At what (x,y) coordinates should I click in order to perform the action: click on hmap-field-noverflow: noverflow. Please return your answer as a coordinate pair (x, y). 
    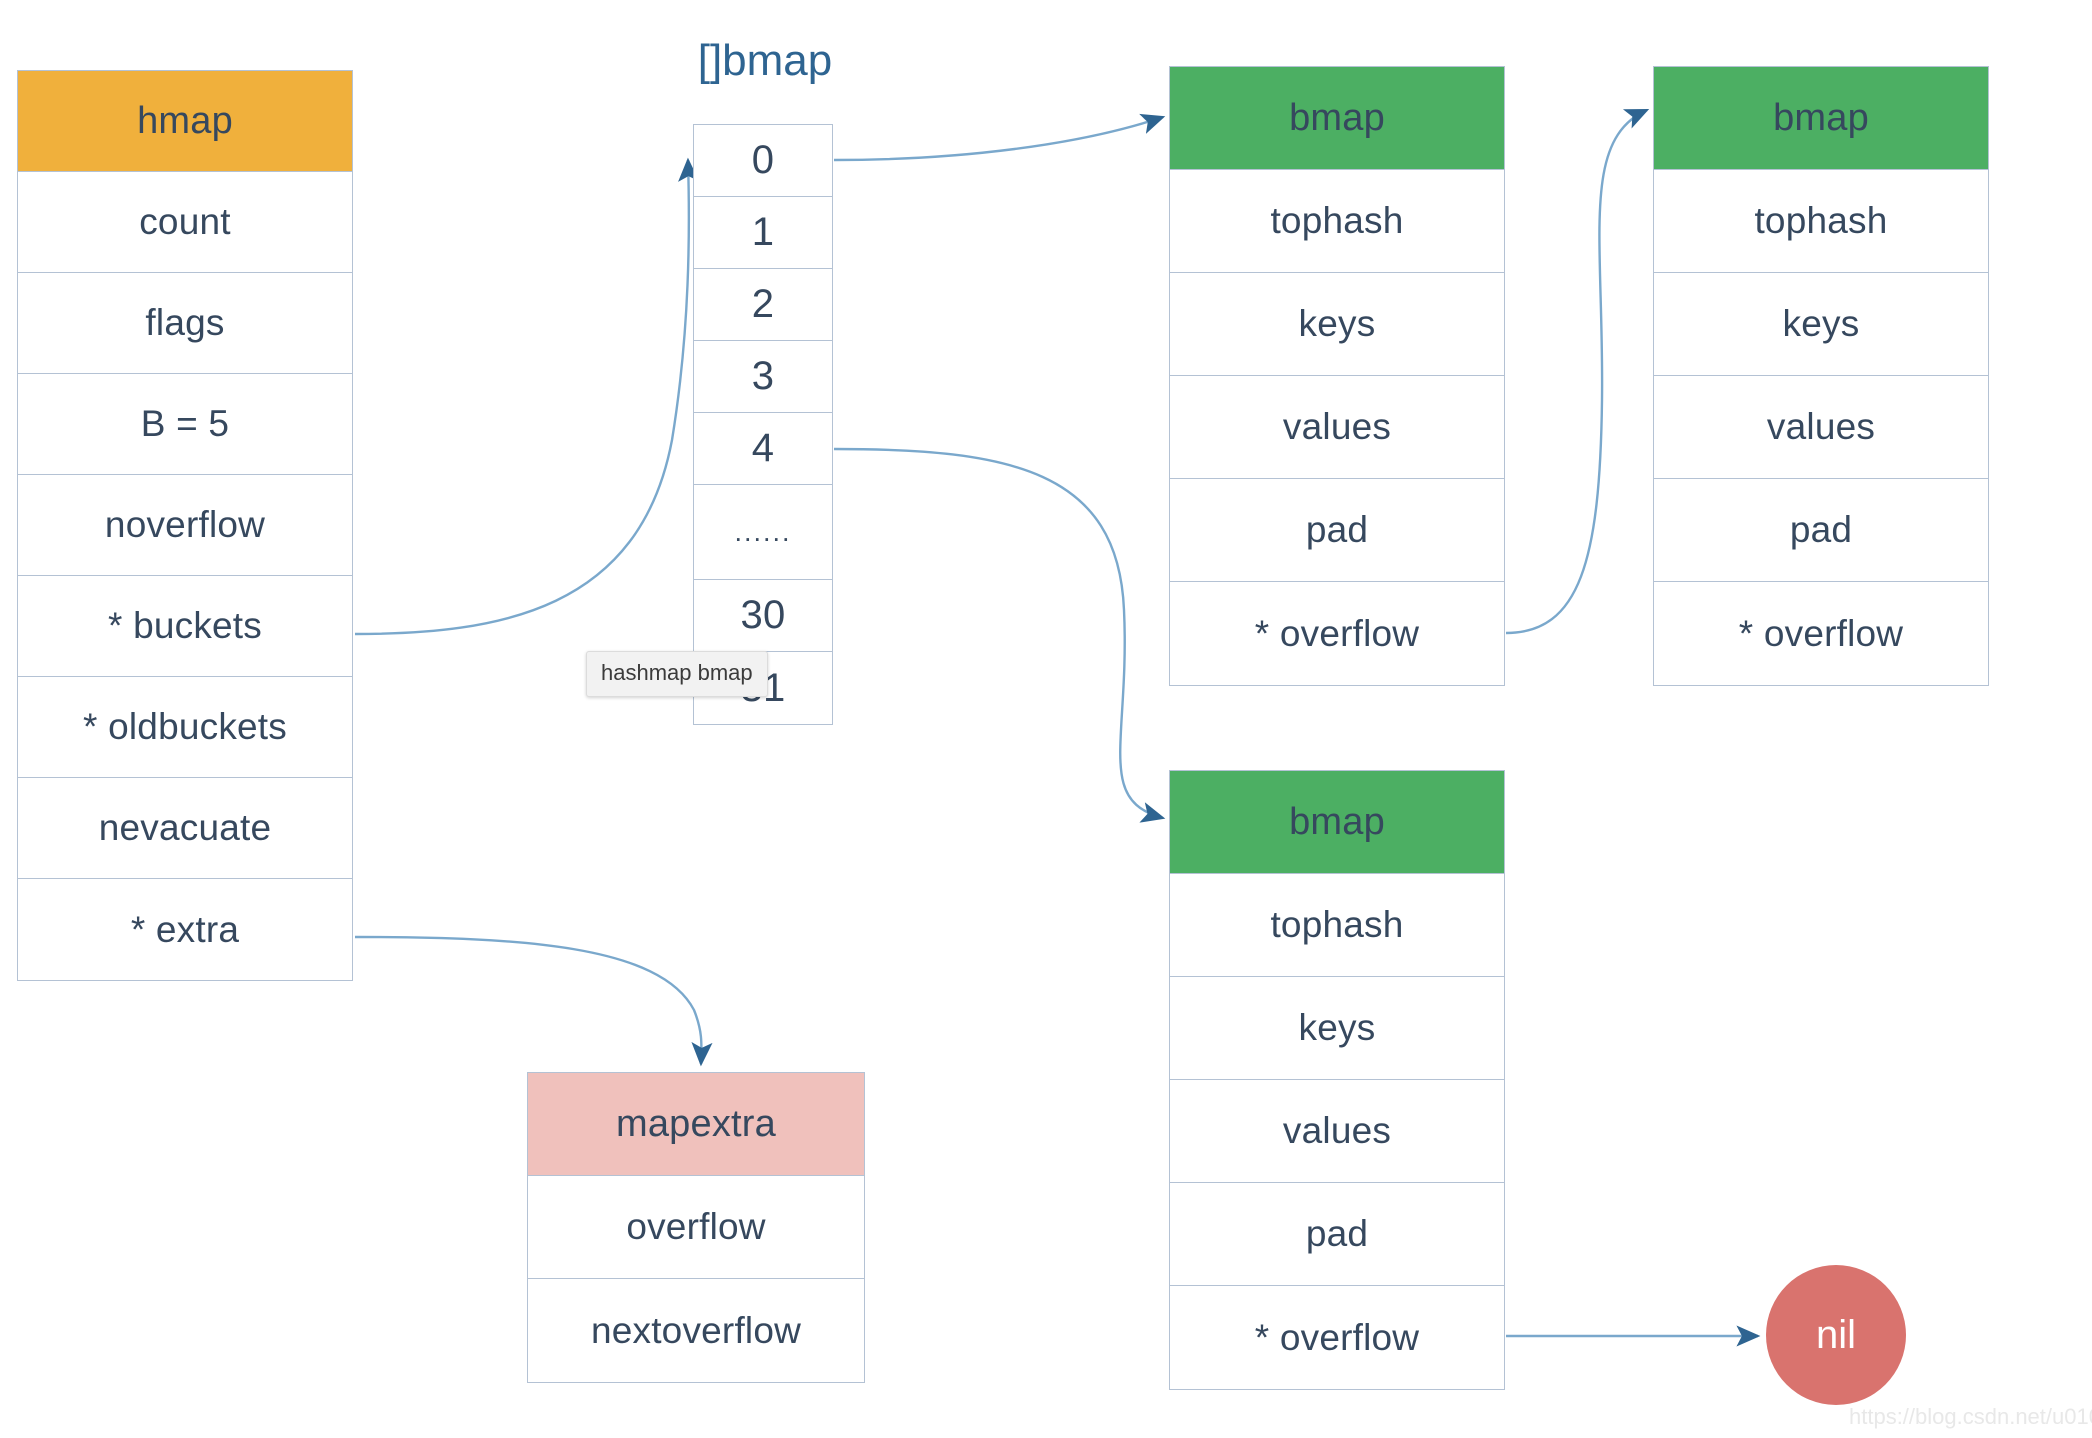
    Looking at the image, I should click on (185, 525).